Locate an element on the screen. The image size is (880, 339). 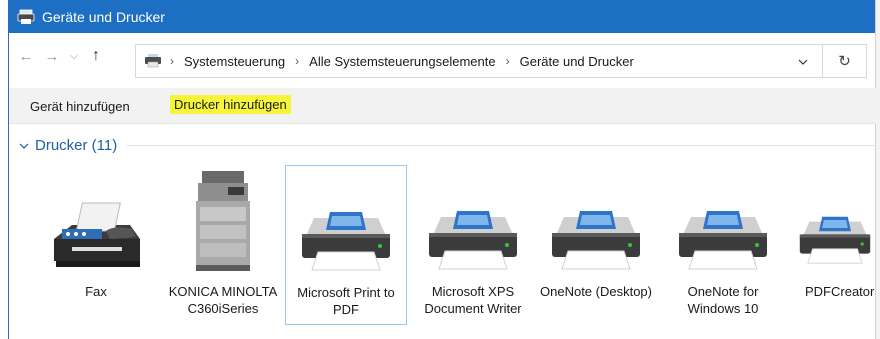
control-panel-icon is located at coordinates (153, 61).